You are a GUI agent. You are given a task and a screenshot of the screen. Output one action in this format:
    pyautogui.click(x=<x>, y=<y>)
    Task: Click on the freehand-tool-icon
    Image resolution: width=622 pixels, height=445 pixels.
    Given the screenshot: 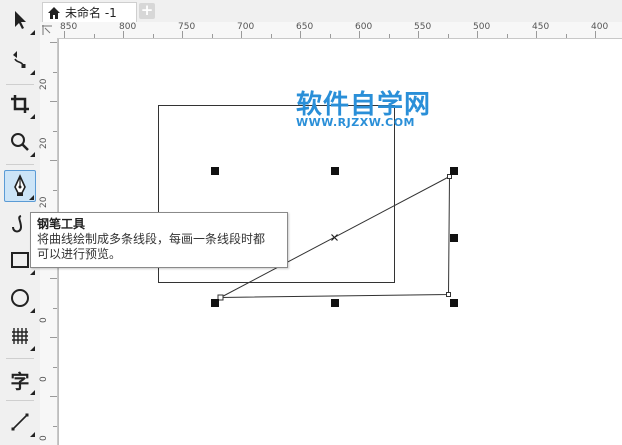 What is the action you would take?
    pyautogui.click(x=17, y=224)
    